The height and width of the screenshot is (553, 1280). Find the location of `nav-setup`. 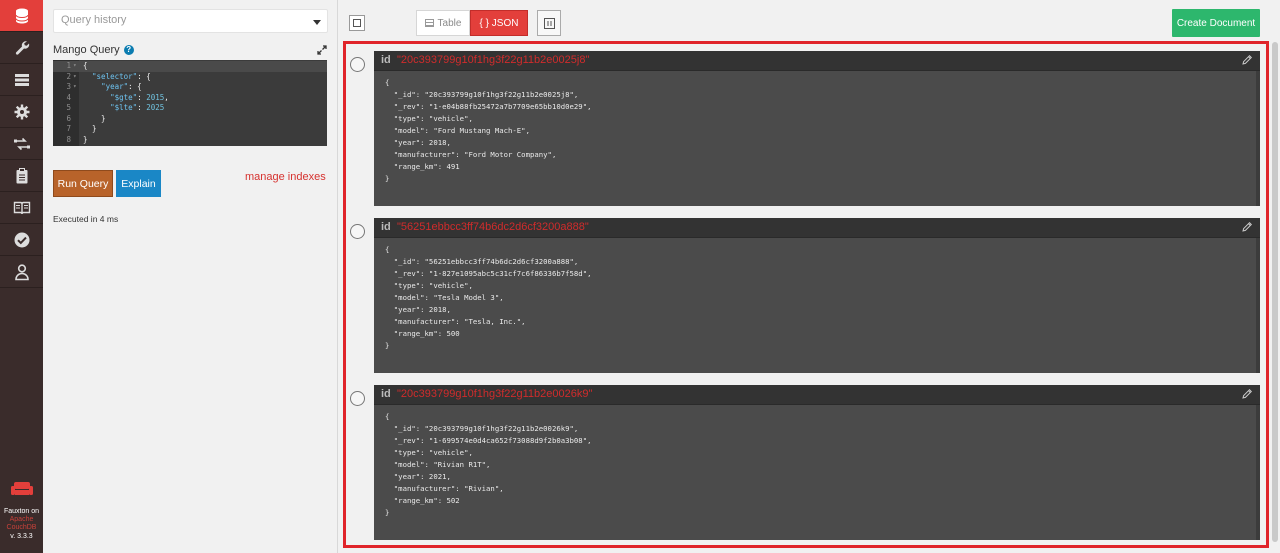

nav-setup is located at coordinates (21, 48).